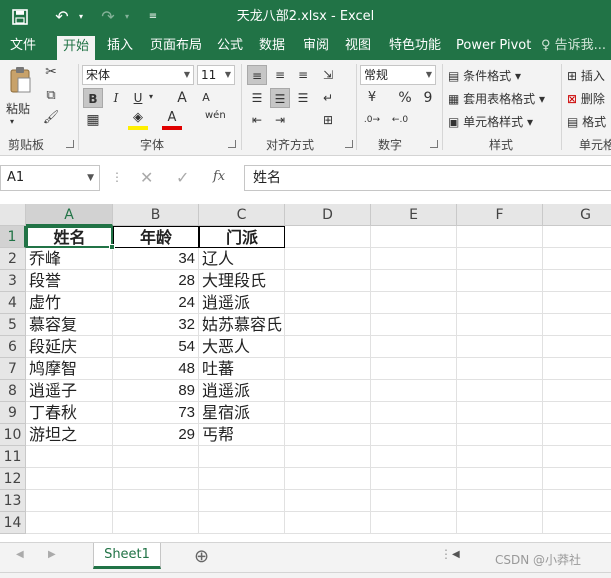 The width and height of the screenshot is (611, 578). What do you see at coordinates (69, 237) in the screenshot?
I see `active-cell-a1: 姓名` at bounding box center [69, 237].